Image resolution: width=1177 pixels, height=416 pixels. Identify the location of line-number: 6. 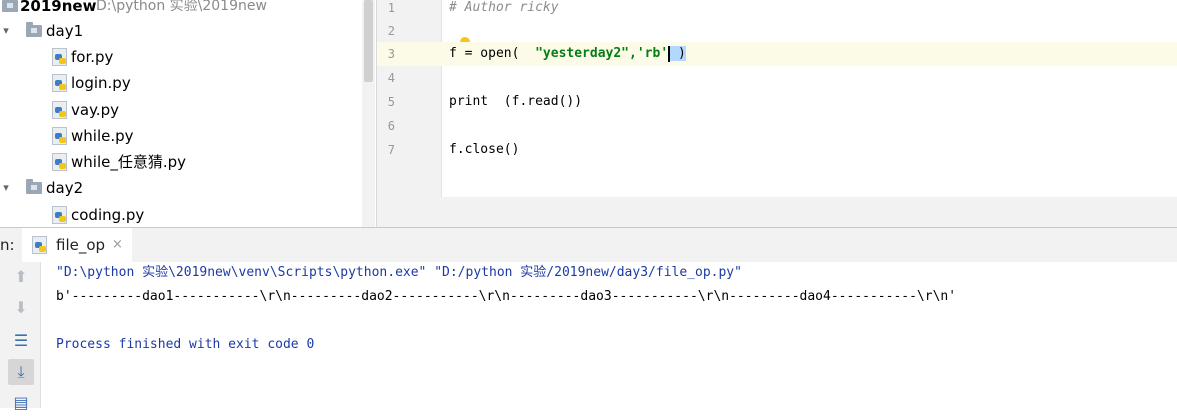
(391, 126).